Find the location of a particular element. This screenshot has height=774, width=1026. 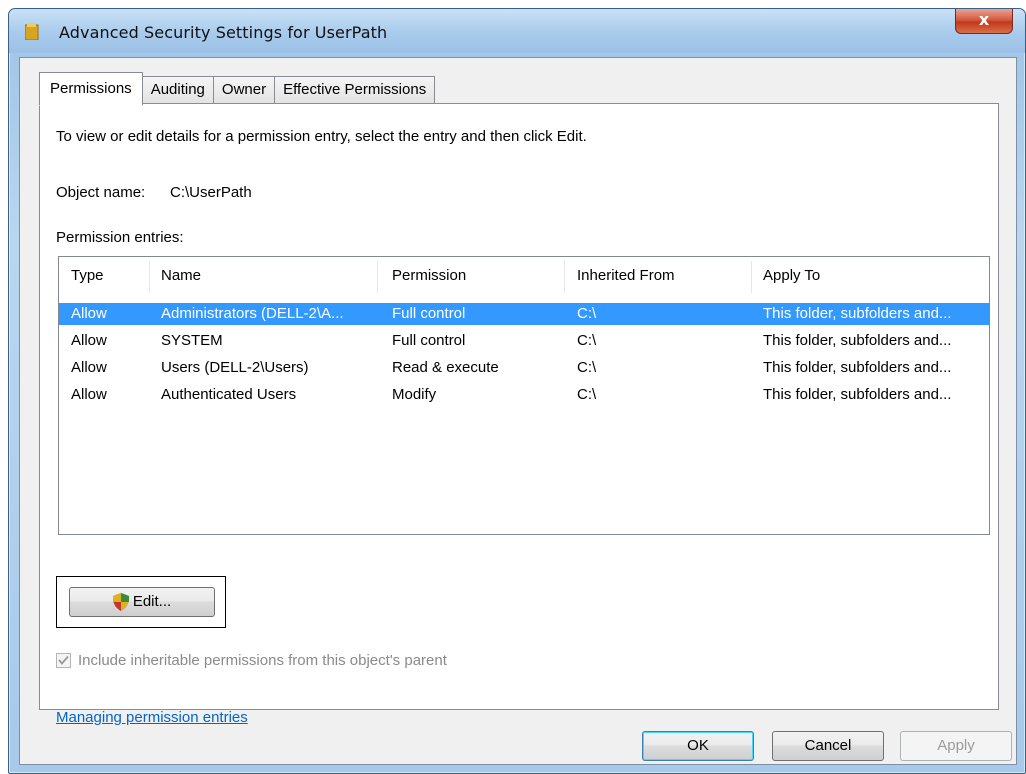

column-header-inherited-from: Inherited From is located at coordinates (626, 275).